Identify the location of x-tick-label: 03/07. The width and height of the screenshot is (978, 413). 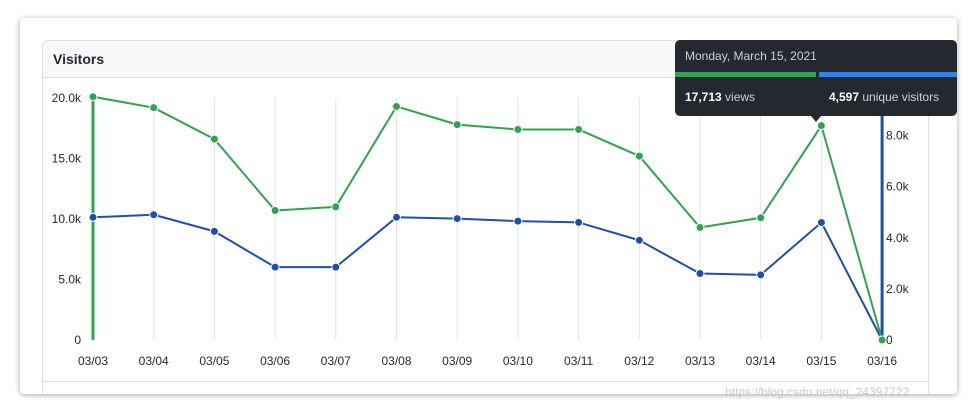
(336, 361).